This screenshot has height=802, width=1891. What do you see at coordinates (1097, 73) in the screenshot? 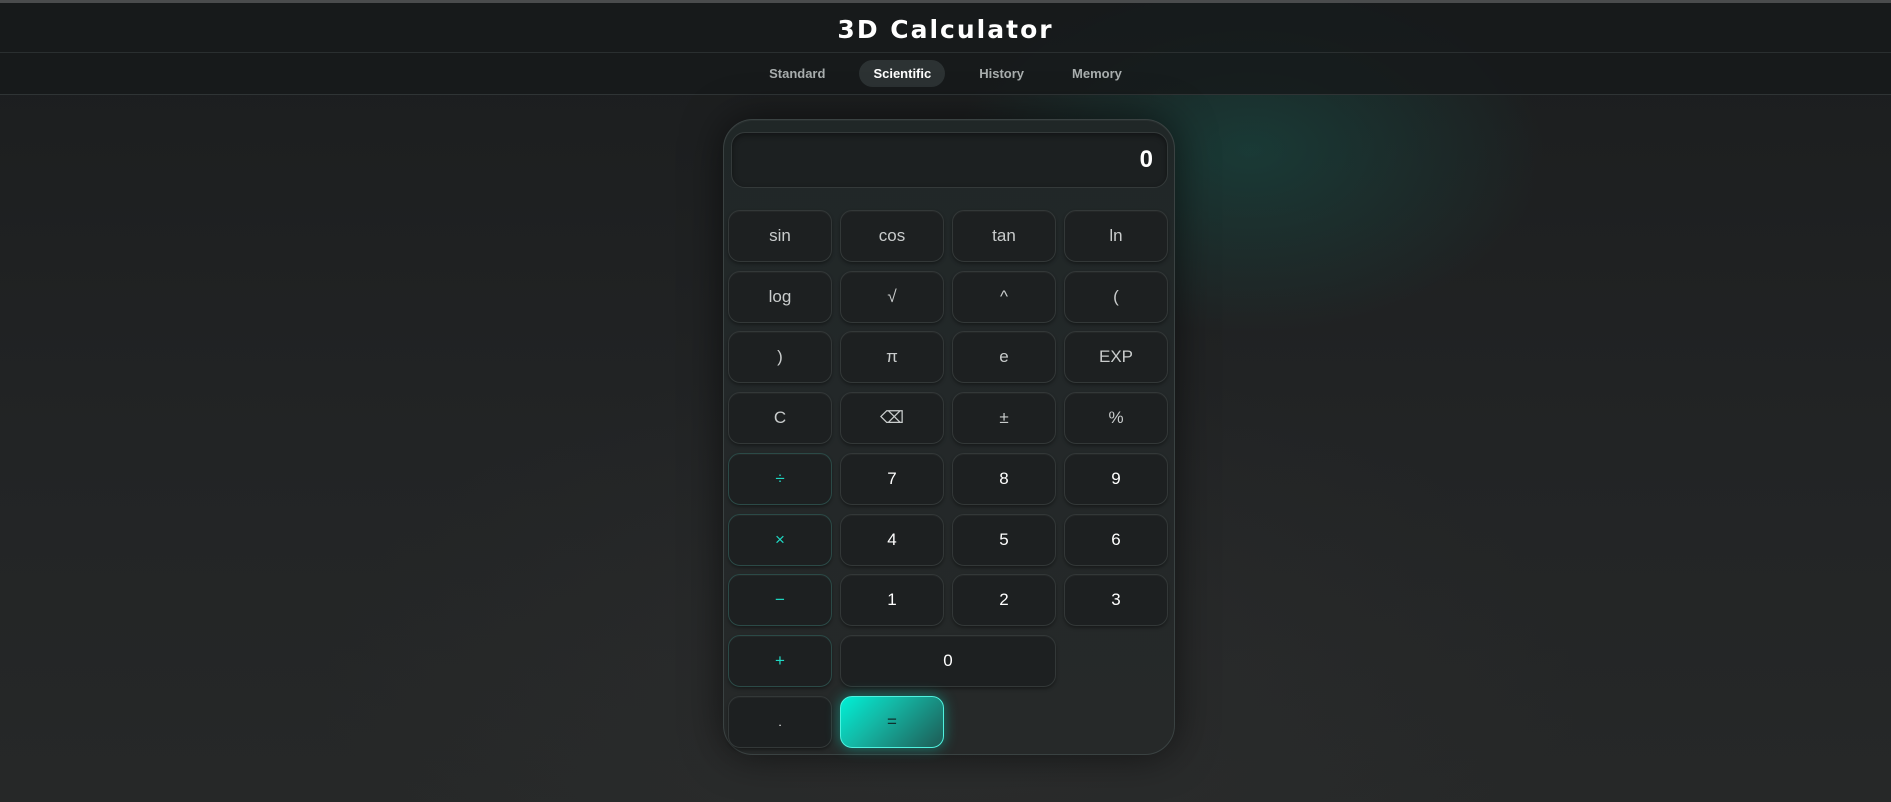
I see `tab-memory: Memory` at bounding box center [1097, 73].